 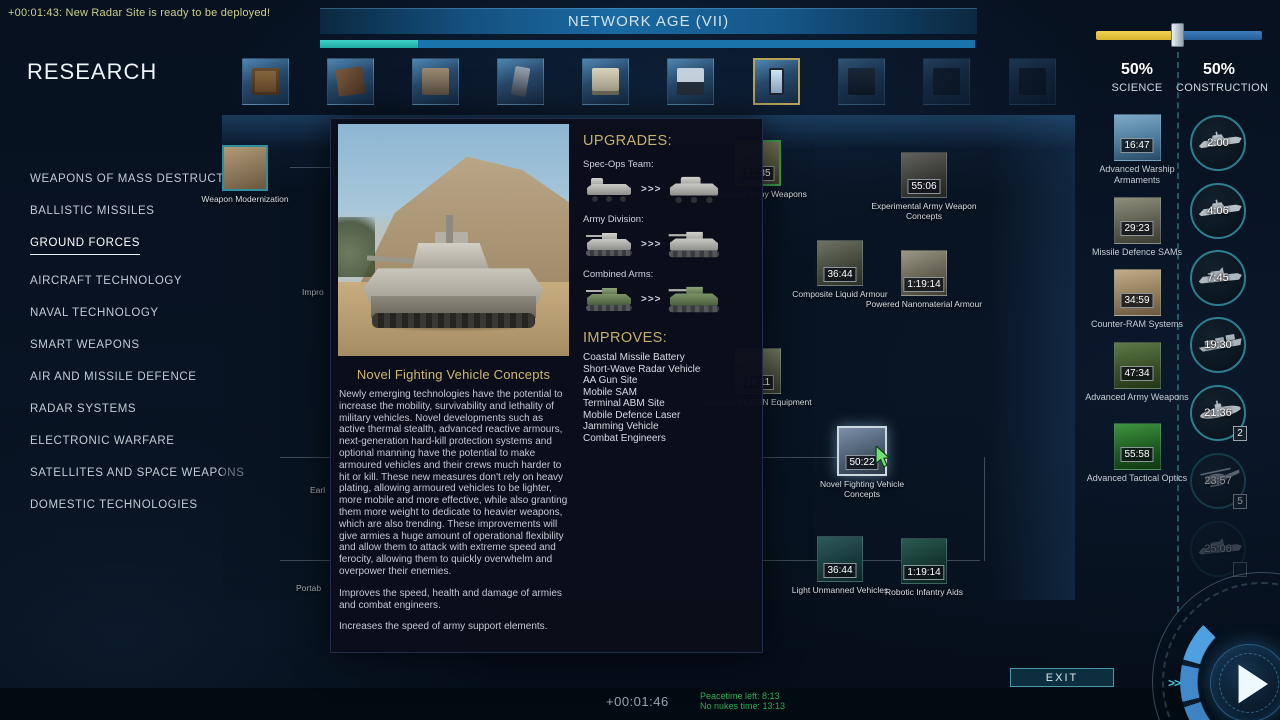 I want to click on advanced-army-weapons-thumb: 47:34, so click(x=1137, y=365).